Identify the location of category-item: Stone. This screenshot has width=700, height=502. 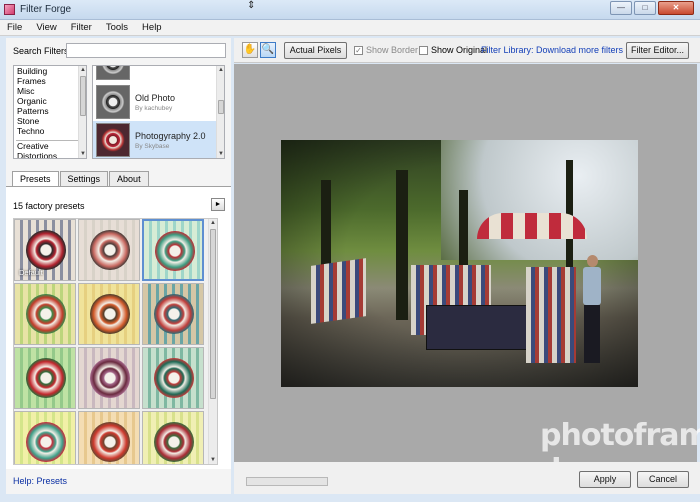
(50, 121).